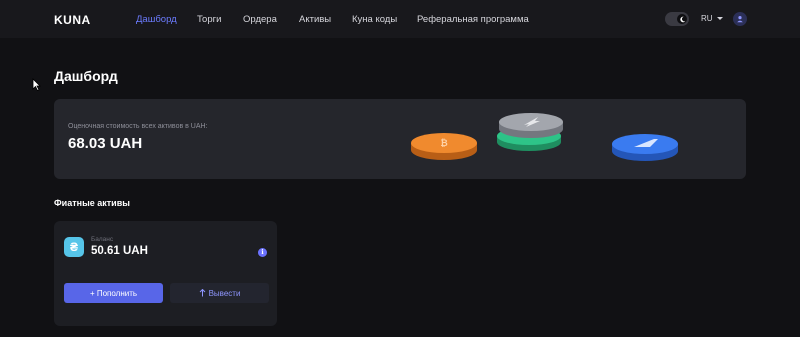  I want to click on coins-illustration: ₿, so click(544, 137).